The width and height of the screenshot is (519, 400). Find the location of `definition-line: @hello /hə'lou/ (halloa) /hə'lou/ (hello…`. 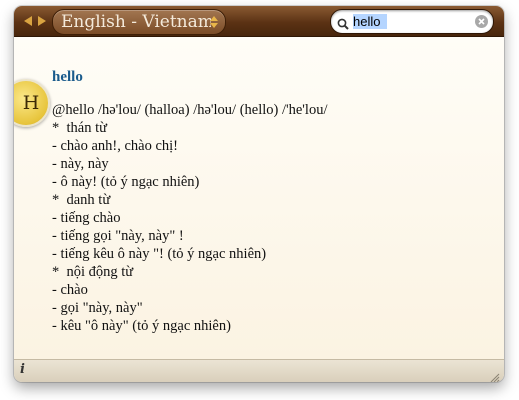

definition-line: @hello /hə'lou/ (halloa) /hə'lou/ (hello… is located at coordinates (190, 110).